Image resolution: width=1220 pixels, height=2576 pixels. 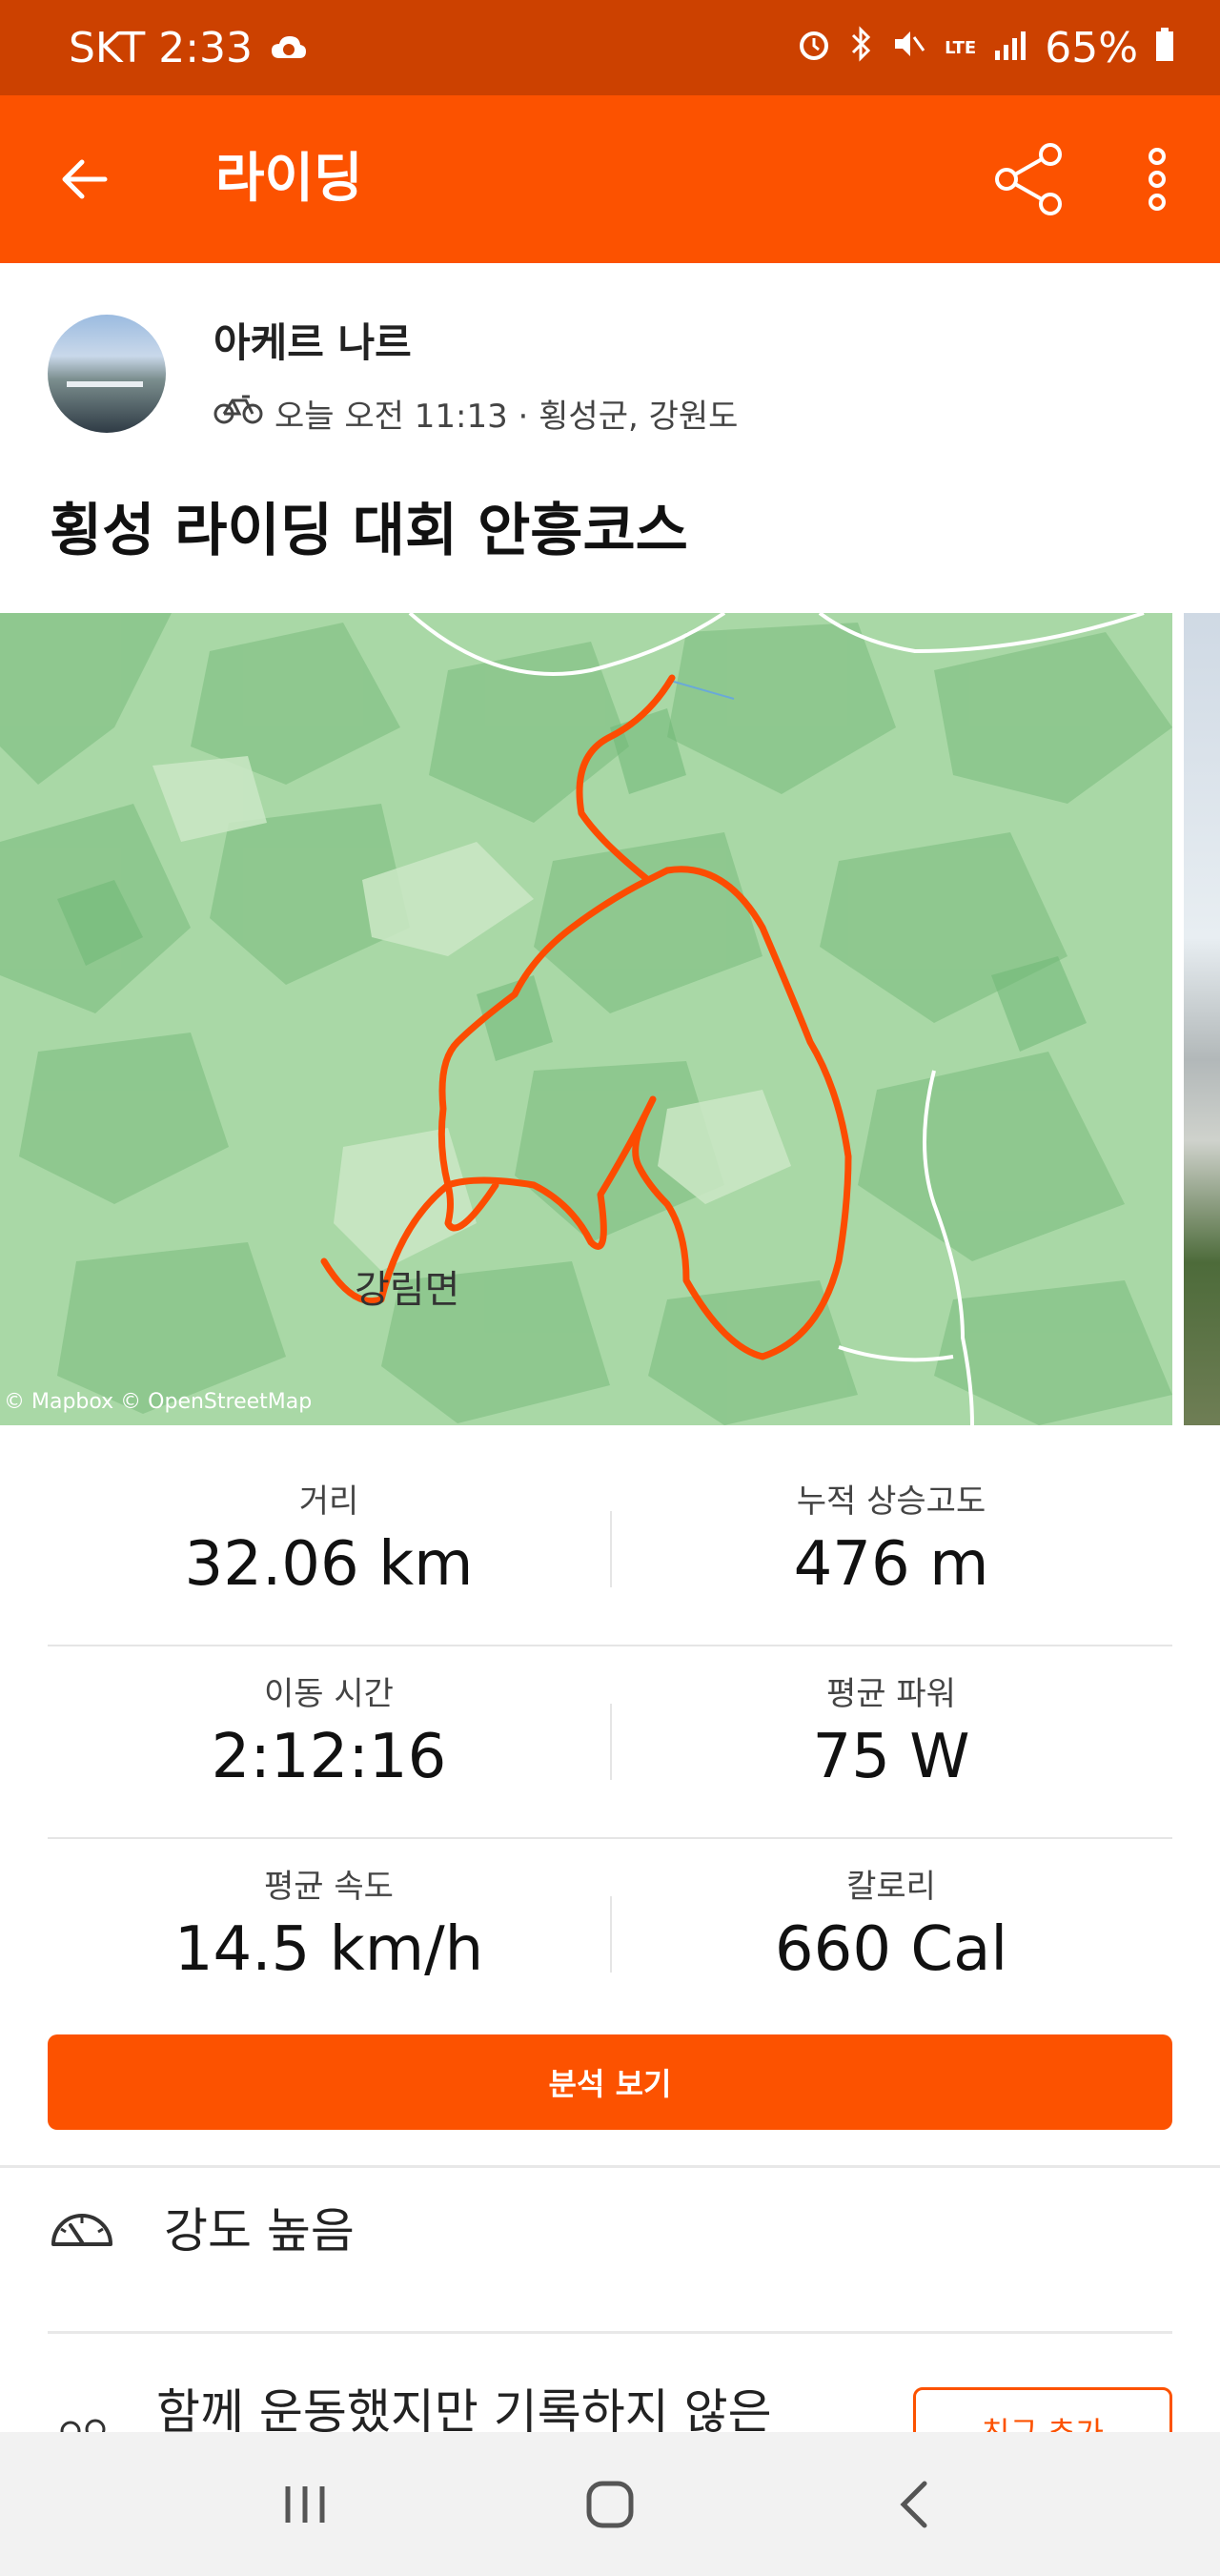 What do you see at coordinates (329, 1501) in the screenshot?
I see `stat-label: 거리` at bounding box center [329, 1501].